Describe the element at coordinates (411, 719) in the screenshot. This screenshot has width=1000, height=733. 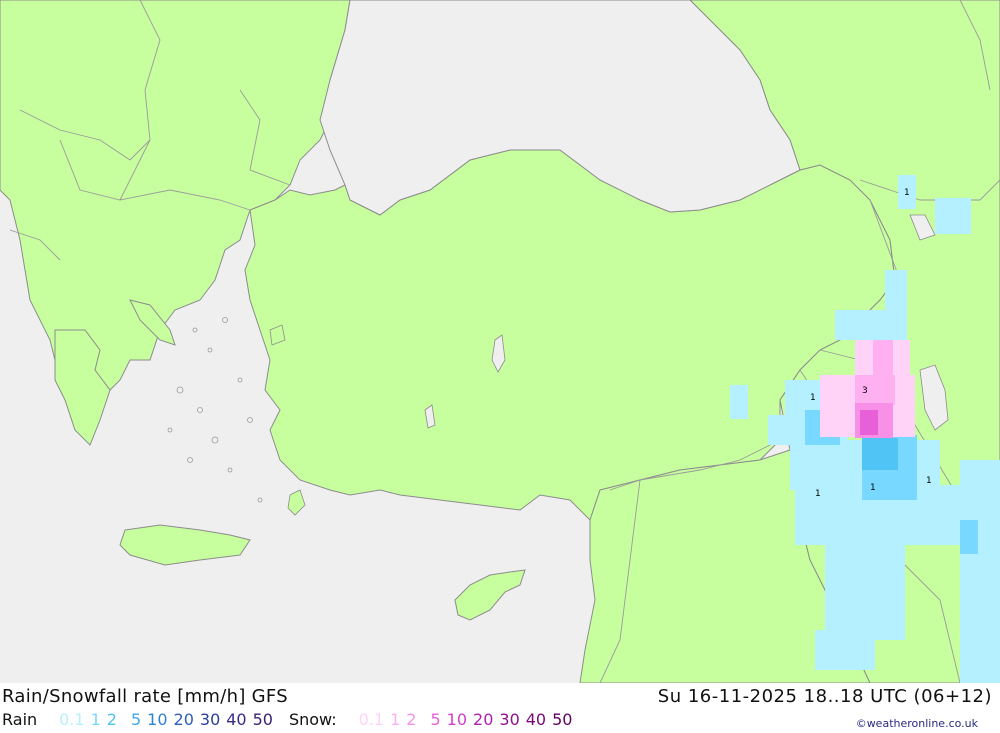
I see `snow-level-2: 2` at that location.